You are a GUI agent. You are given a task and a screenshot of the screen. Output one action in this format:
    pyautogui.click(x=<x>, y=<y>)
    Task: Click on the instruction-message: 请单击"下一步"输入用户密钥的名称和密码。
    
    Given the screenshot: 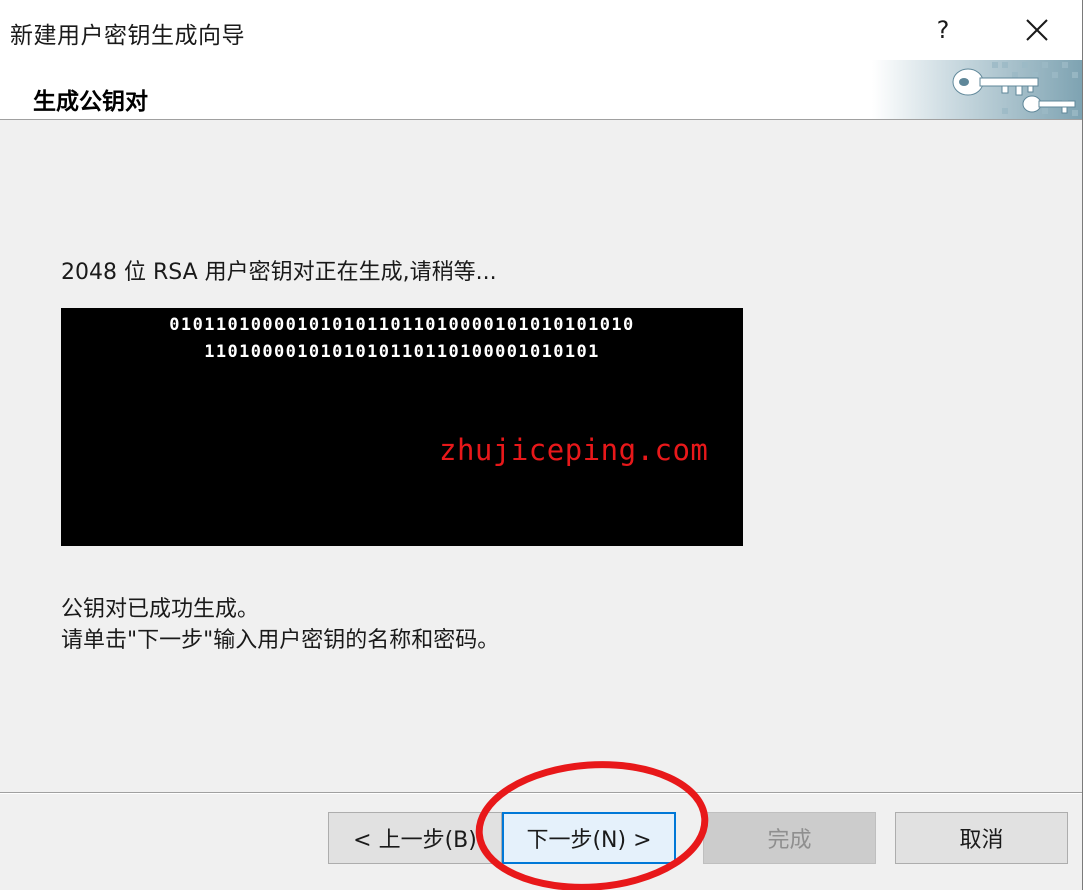 What is the action you would take?
    pyautogui.click(x=280, y=640)
    